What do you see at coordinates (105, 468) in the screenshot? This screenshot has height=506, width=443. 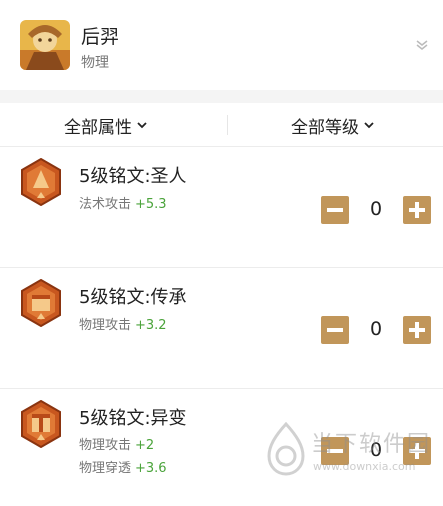 I see `rune-stat-label: 物理穿透` at bounding box center [105, 468].